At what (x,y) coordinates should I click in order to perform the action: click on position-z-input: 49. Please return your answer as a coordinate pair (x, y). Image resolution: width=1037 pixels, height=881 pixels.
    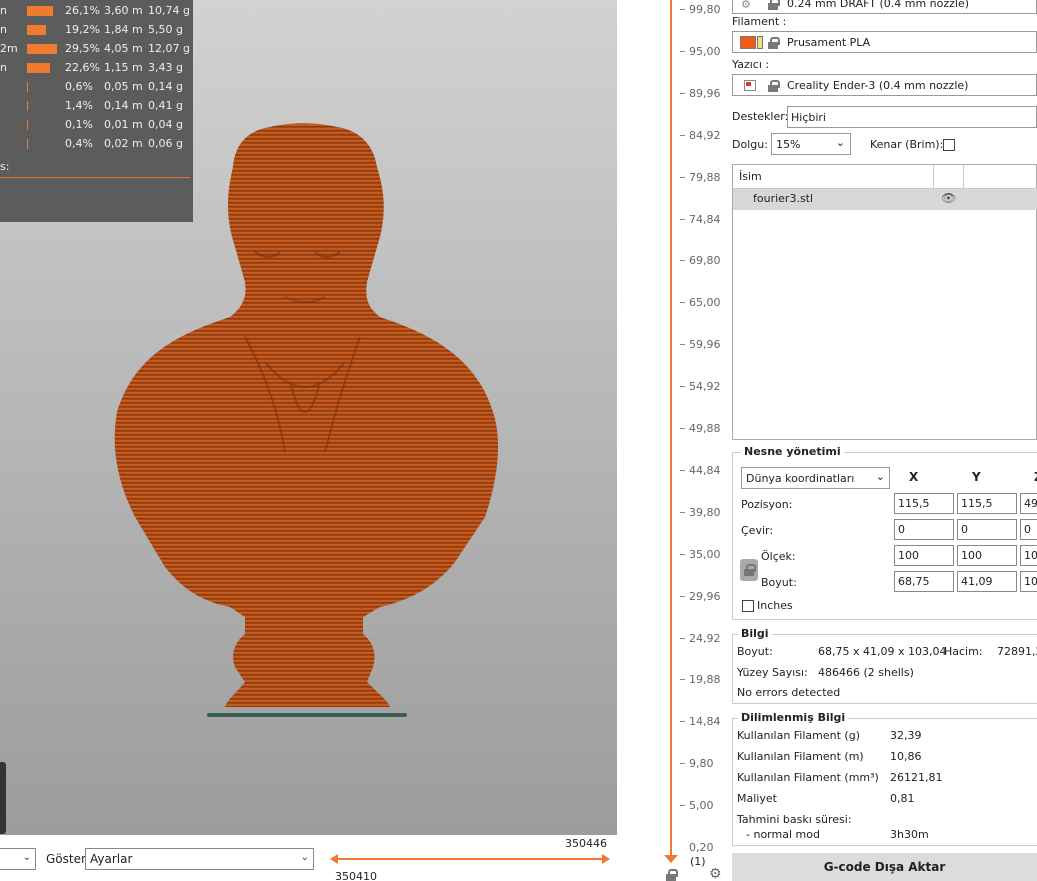
    Looking at the image, I should click on (1028, 503).